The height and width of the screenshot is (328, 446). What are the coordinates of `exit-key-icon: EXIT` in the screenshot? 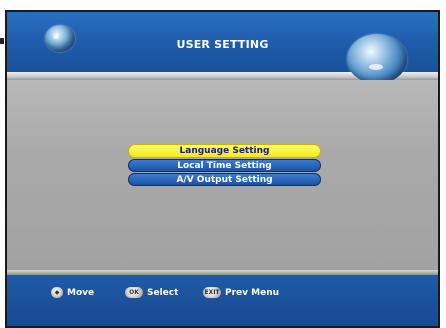 It's located at (212, 292).